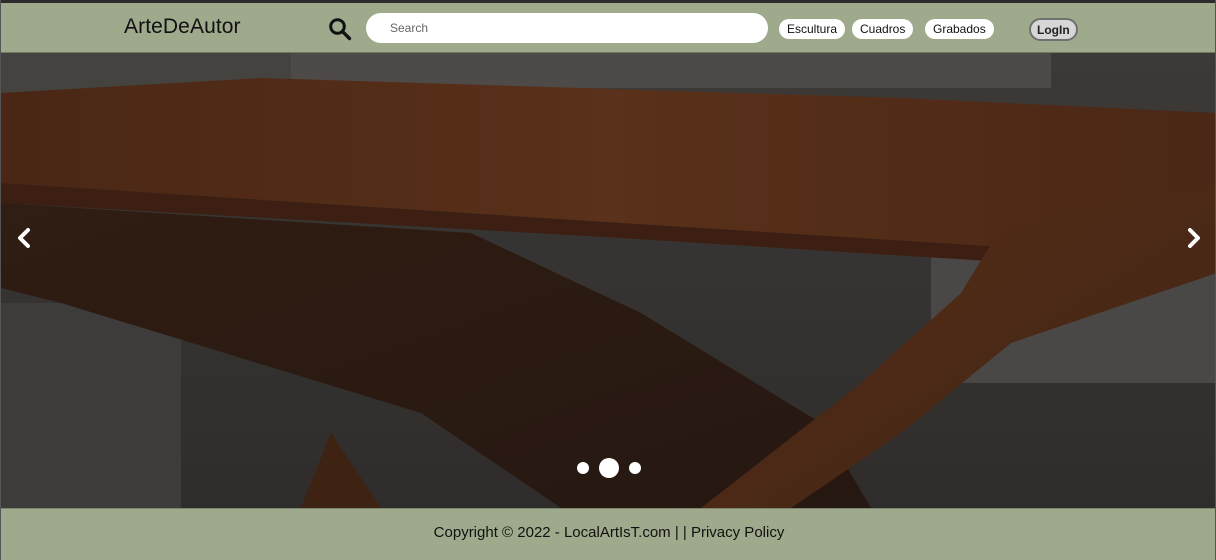 The width and height of the screenshot is (1216, 560). I want to click on category-cuadros-button: Cuadros, so click(883, 29).